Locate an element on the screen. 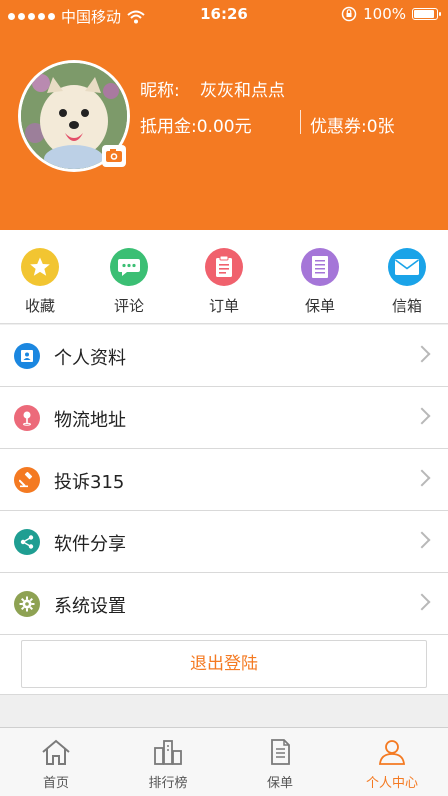 The width and height of the screenshot is (448, 796). quick-action-label: 评论 is located at coordinates (128, 306).